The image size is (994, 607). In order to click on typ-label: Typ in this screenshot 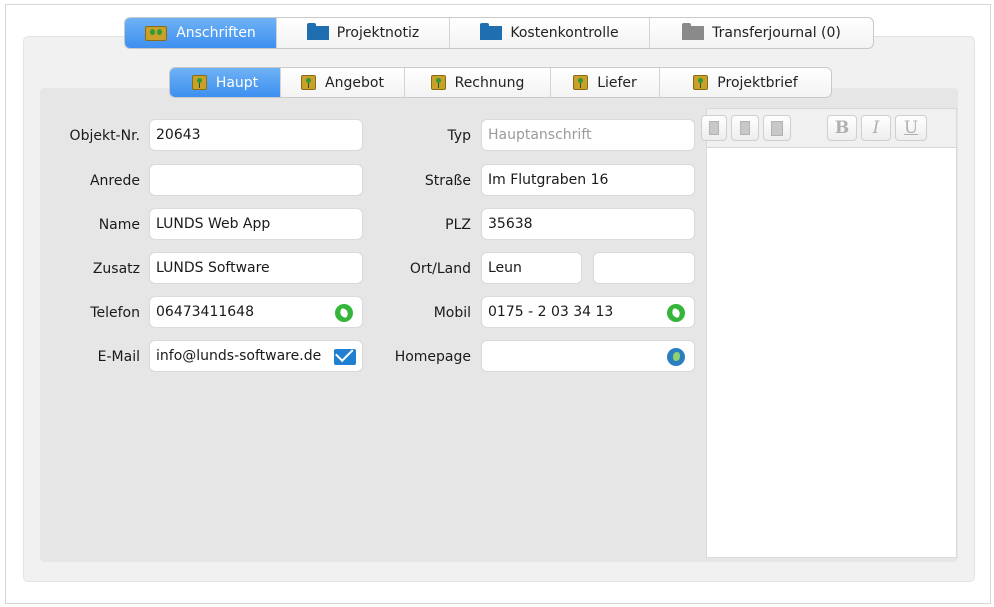, I will do `click(459, 136)`.